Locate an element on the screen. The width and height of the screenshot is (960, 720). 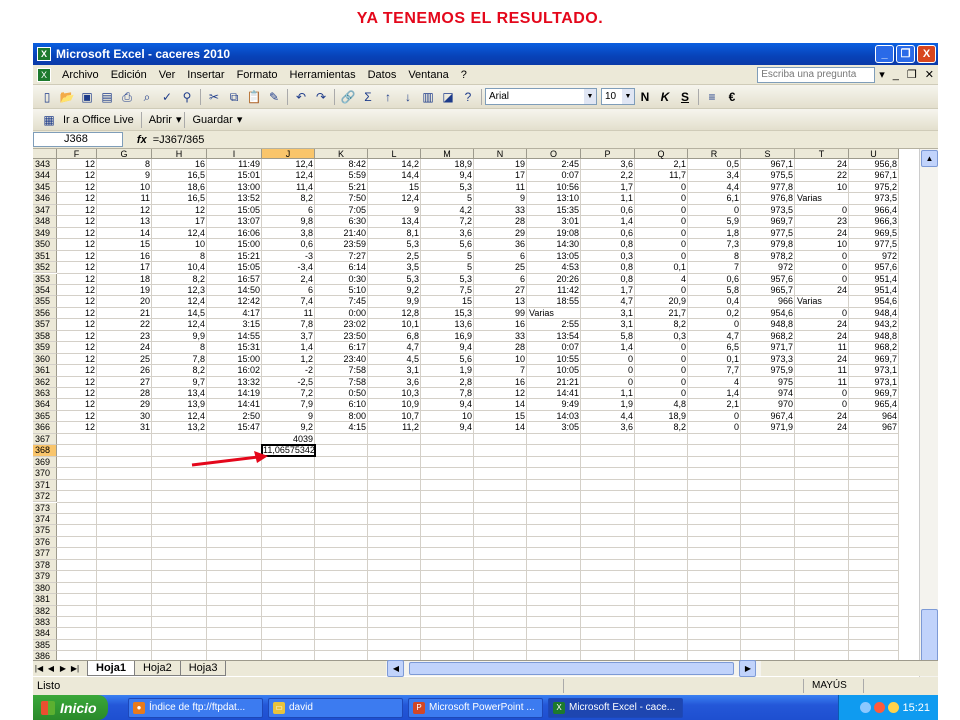
open-button: Abrir is located at coordinates (160, 120).